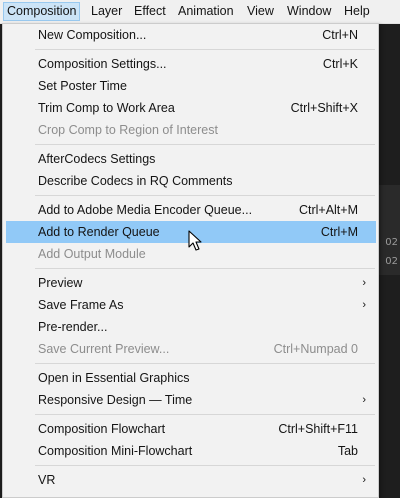 The height and width of the screenshot is (498, 400). What do you see at coordinates (191, 159) in the screenshot?
I see `menu-item-aftercodecs-settings: AfterCodecs Settings` at bounding box center [191, 159].